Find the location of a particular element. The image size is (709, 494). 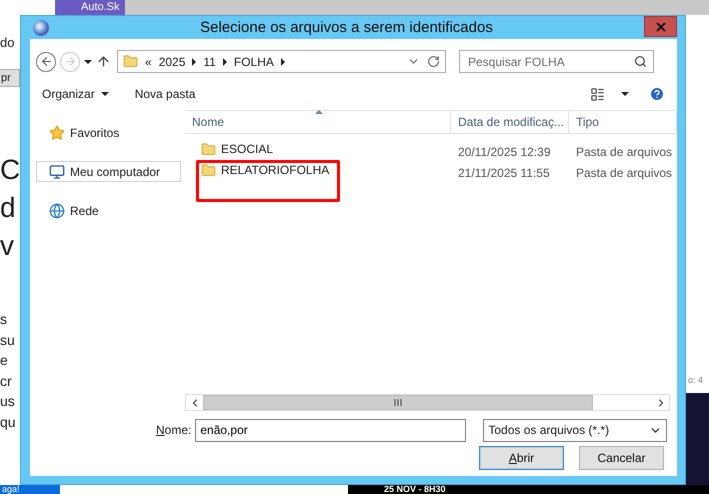

history-dropdown is located at coordinates (88, 62).